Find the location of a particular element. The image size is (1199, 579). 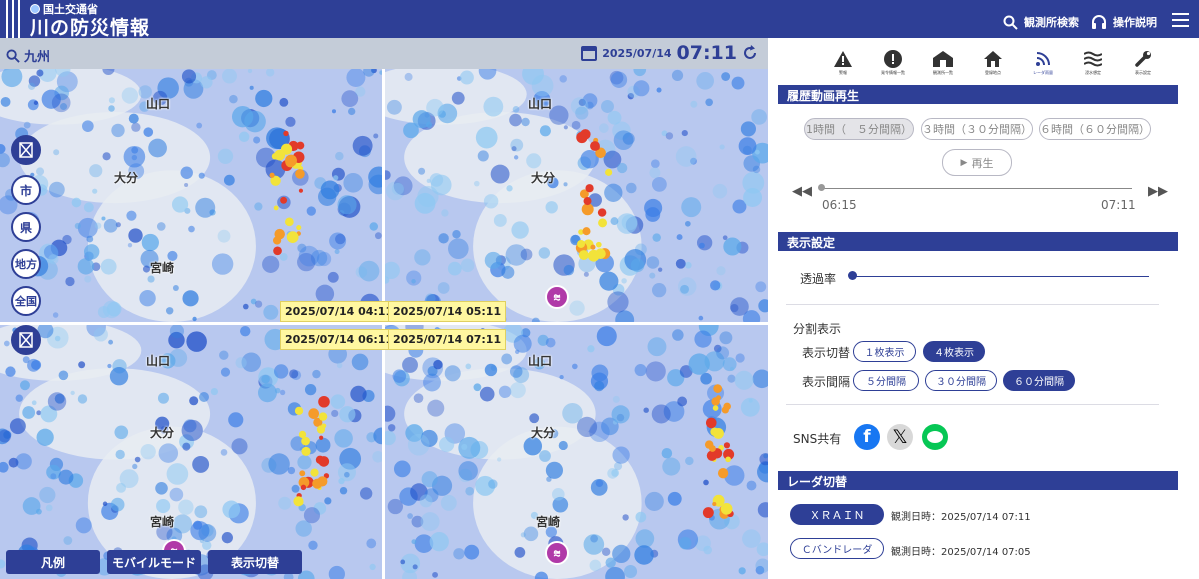

range-6h-button: ６時間（６０分間隔） is located at coordinates (1095, 129).